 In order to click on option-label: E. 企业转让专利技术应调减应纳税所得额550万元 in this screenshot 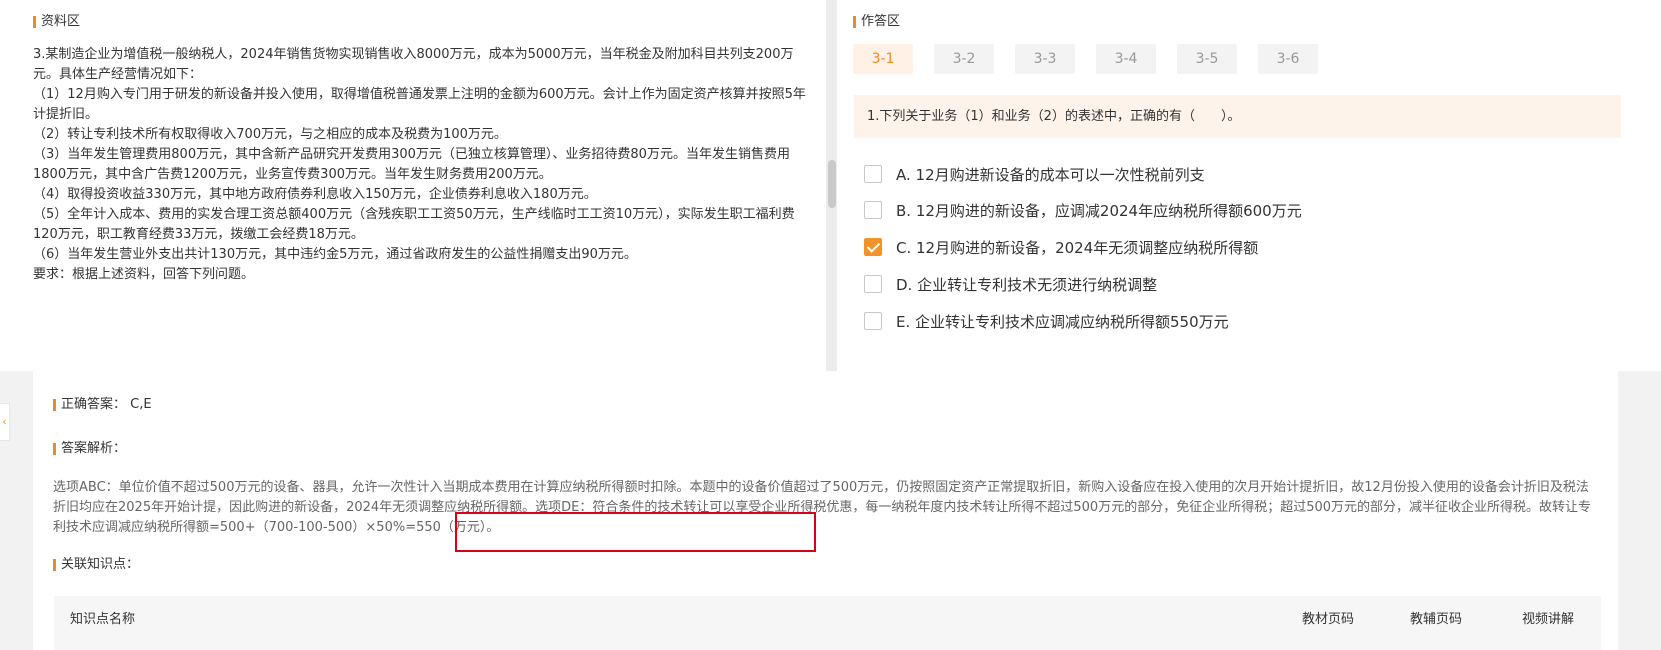, I will do `click(1062, 321)`.